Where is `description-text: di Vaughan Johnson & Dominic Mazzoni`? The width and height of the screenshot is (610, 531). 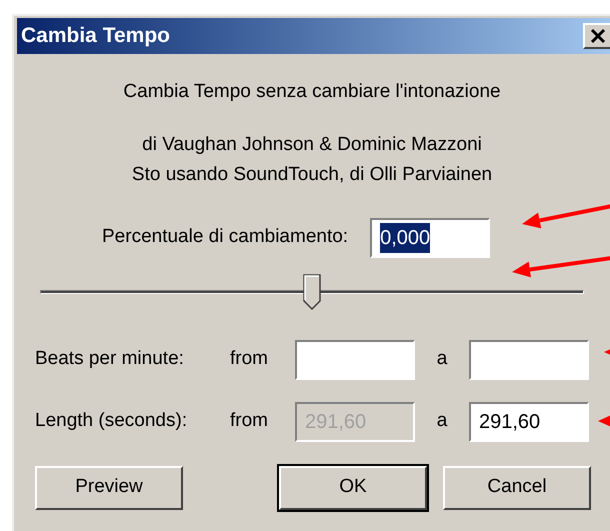
description-text: di Vaughan Johnson & Dominic Mazzoni is located at coordinates (312, 144).